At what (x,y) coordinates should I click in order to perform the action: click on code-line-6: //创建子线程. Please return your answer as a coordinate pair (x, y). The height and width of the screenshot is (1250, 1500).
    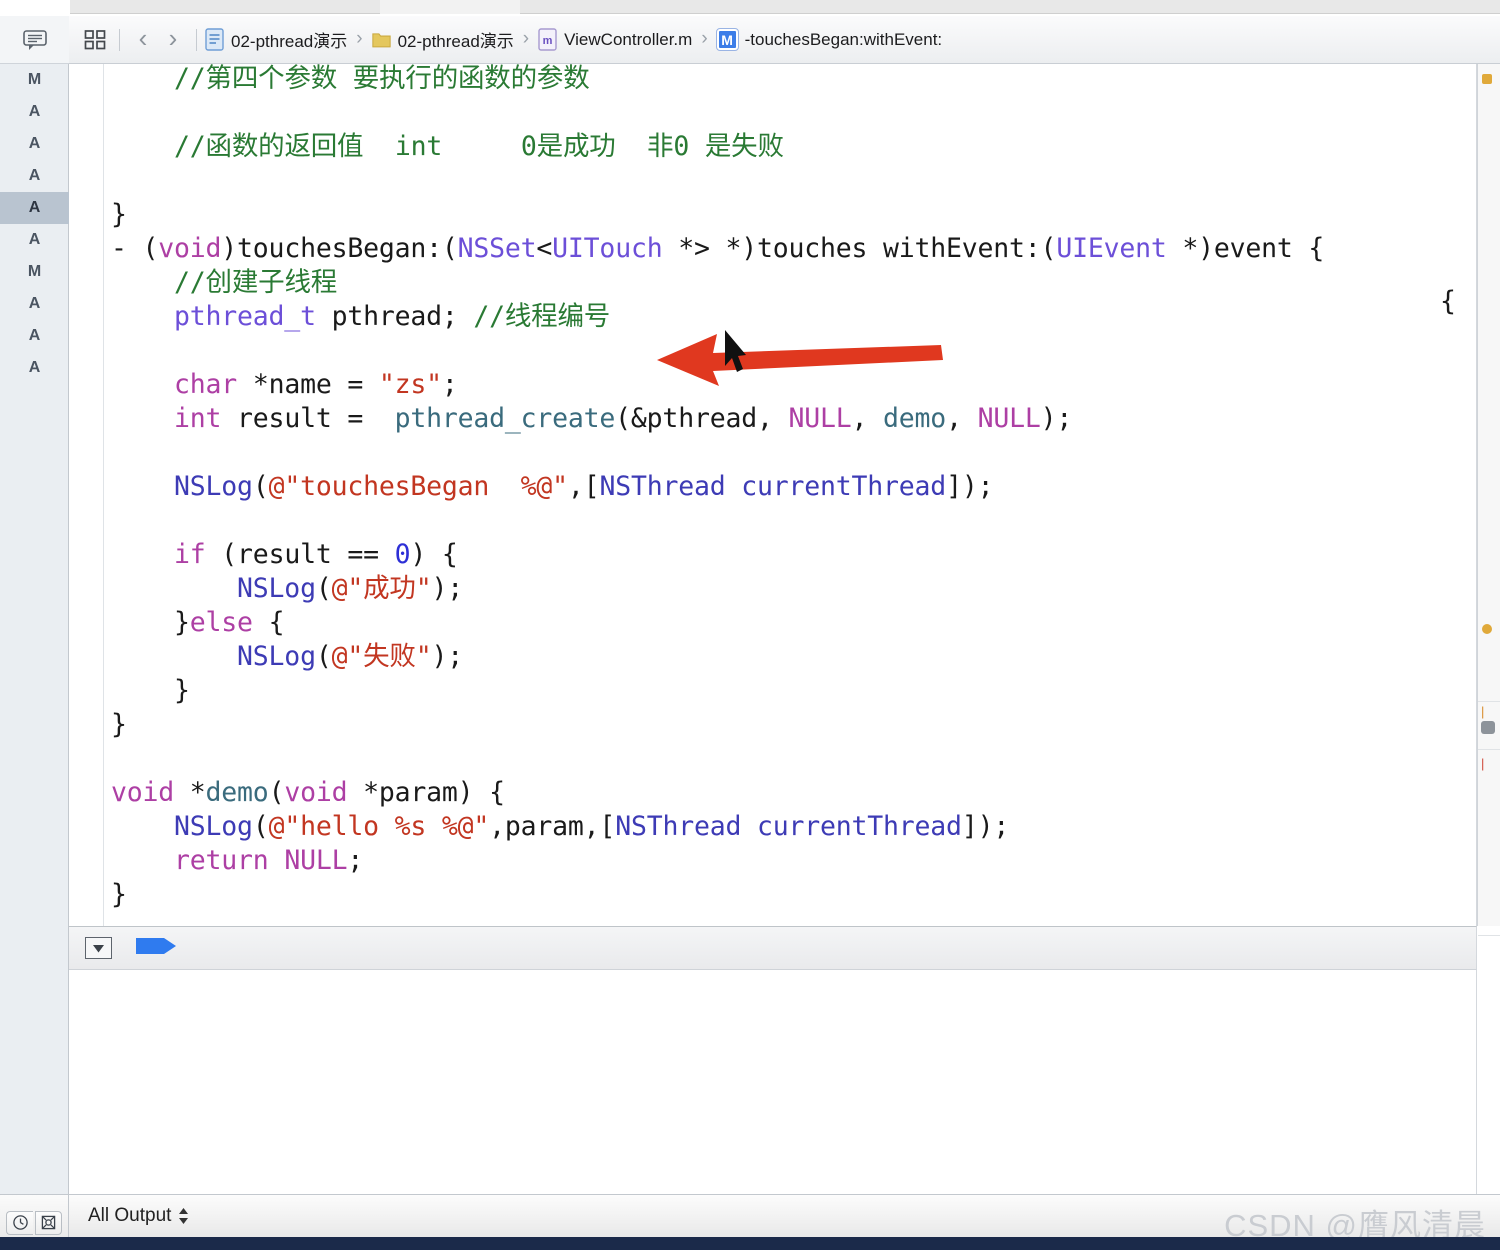
    Looking at the image, I should click on (224, 282).